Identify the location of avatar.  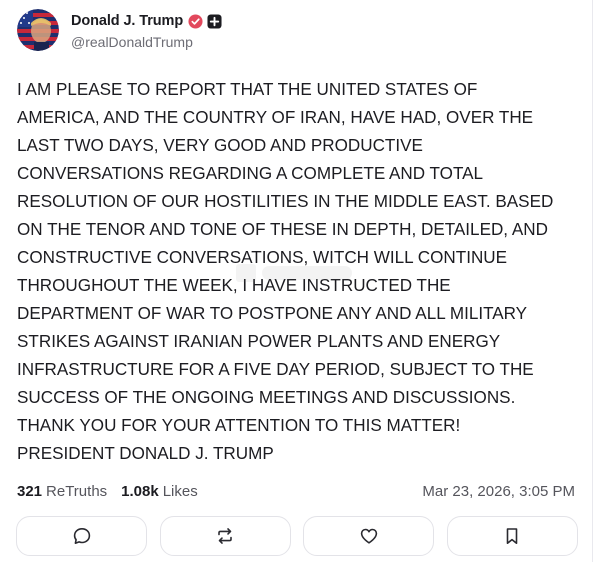
(38, 30).